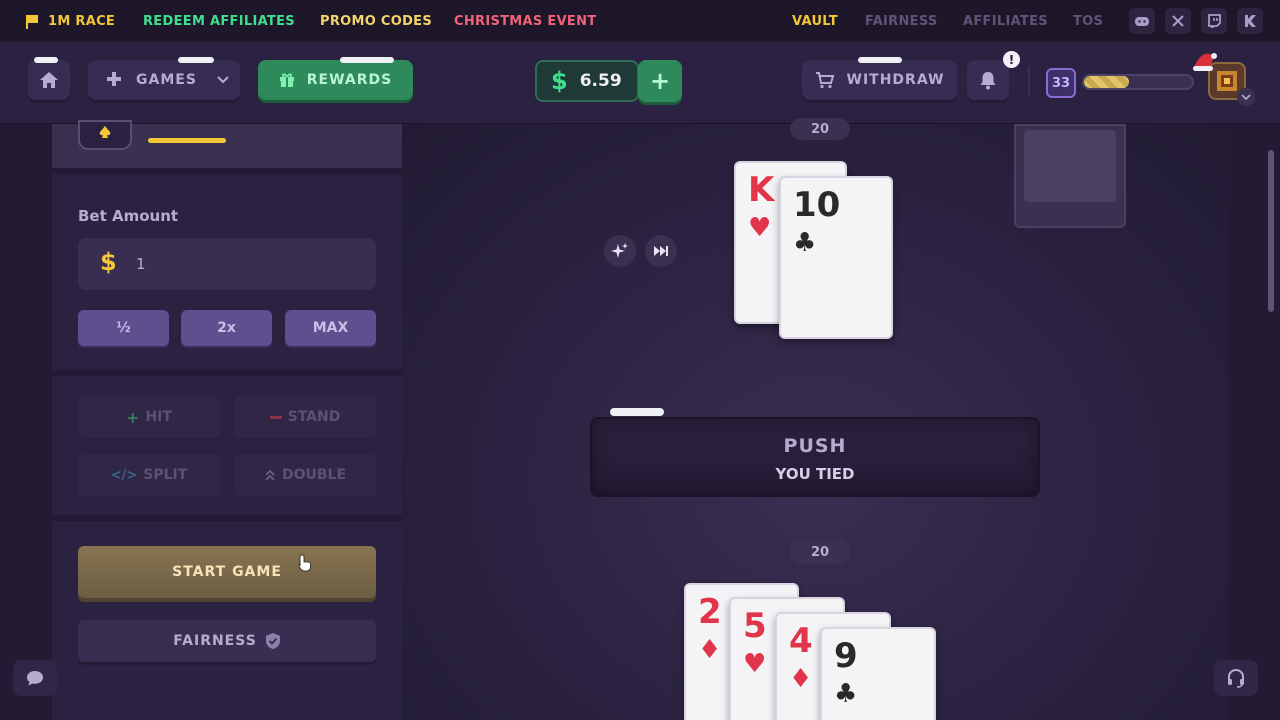 The height and width of the screenshot is (720, 1280). Describe the element at coordinates (1236, 678) in the screenshot. I see `support-button` at that location.